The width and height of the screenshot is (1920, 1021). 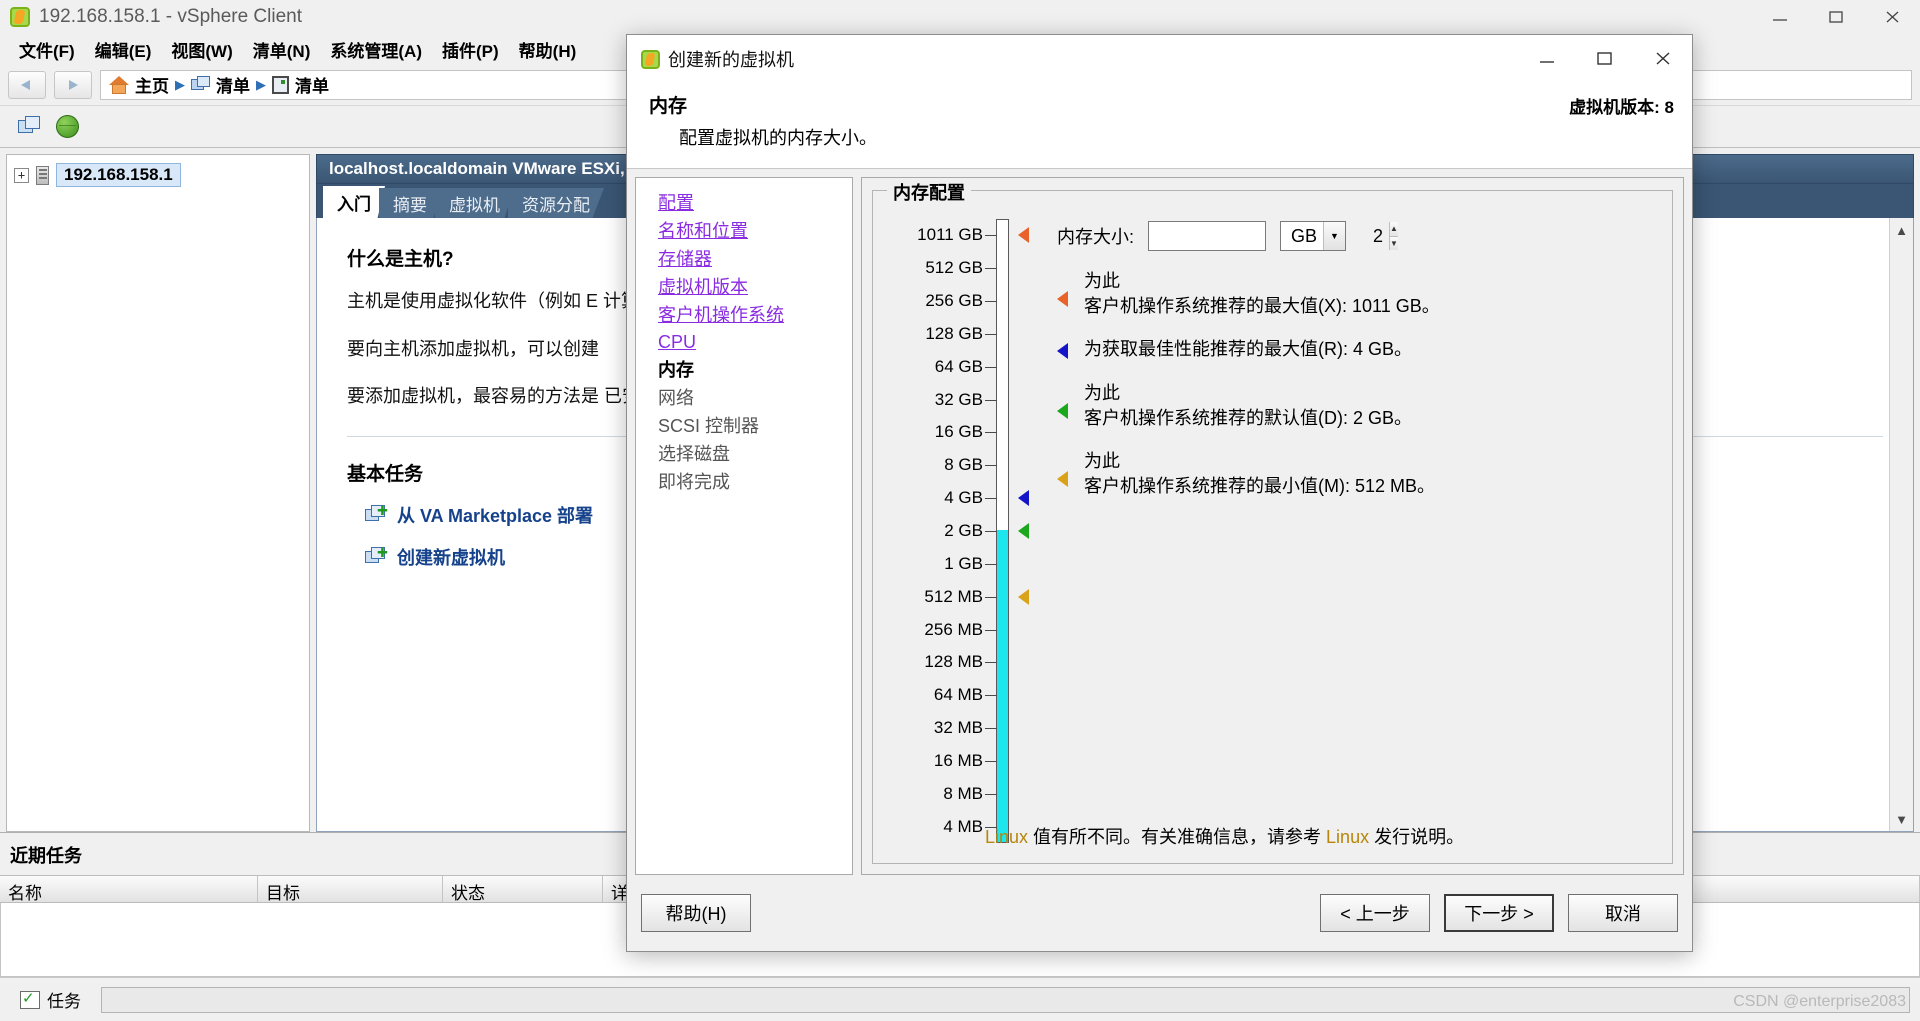 I want to click on slider-tick-label: 2 GB, so click(x=963, y=530).